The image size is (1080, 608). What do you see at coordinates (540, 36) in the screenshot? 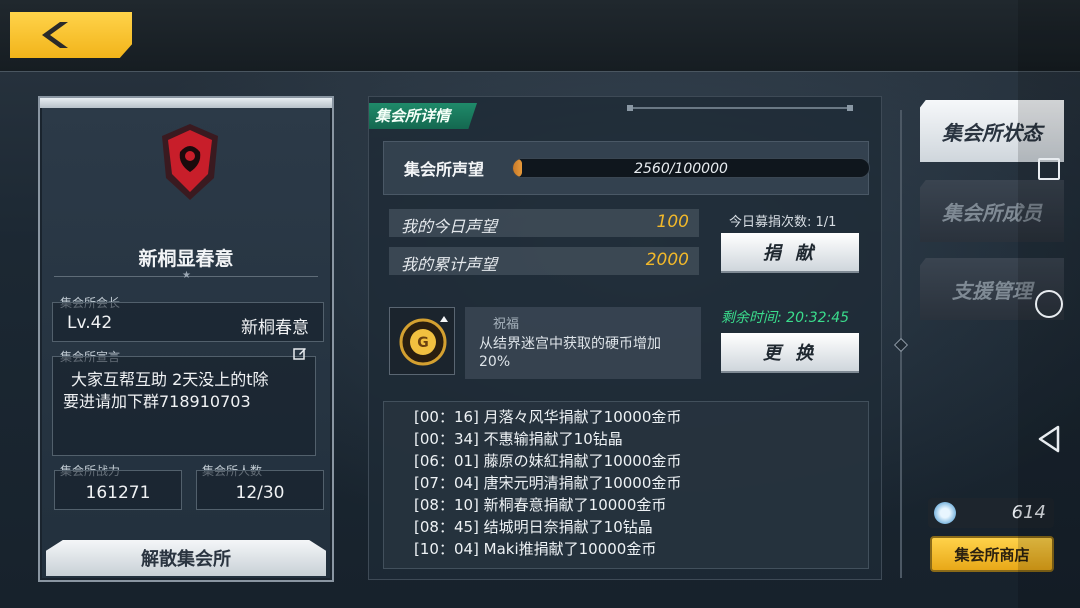
I see `top-bar` at bounding box center [540, 36].